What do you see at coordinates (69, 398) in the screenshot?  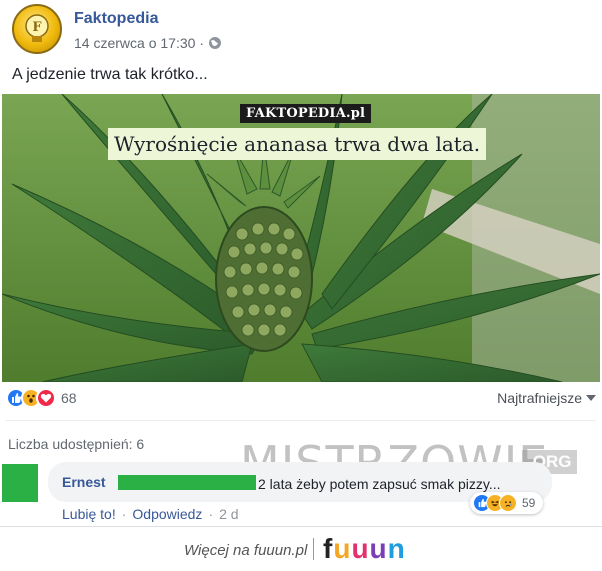 I see `reaction-count: 68` at bounding box center [69, 398].